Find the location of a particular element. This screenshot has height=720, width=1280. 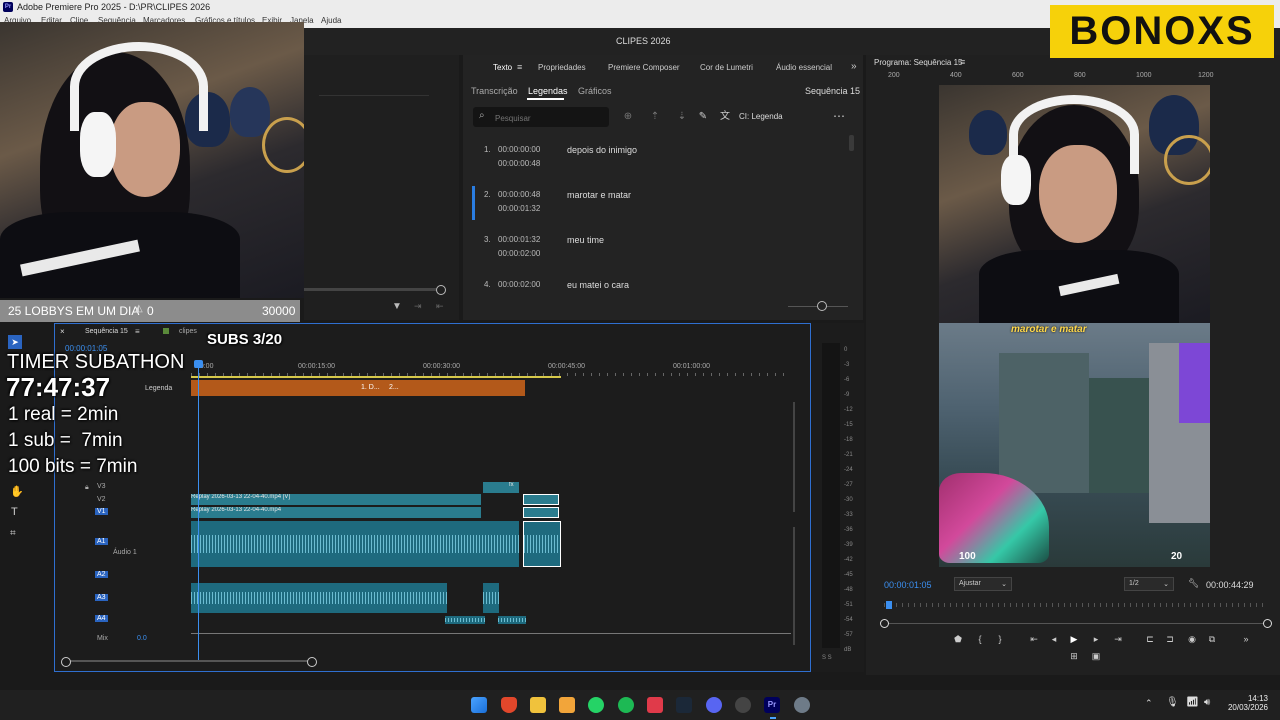

safe-margins-icon: ⊞ is located at coordinates (1074, 656).